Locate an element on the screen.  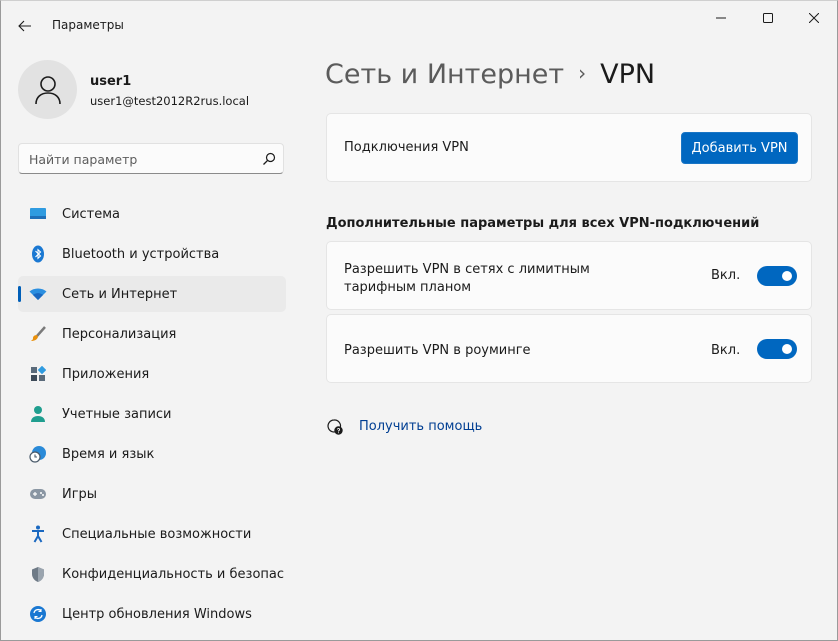
back-button is located at coordinates (25, 26).